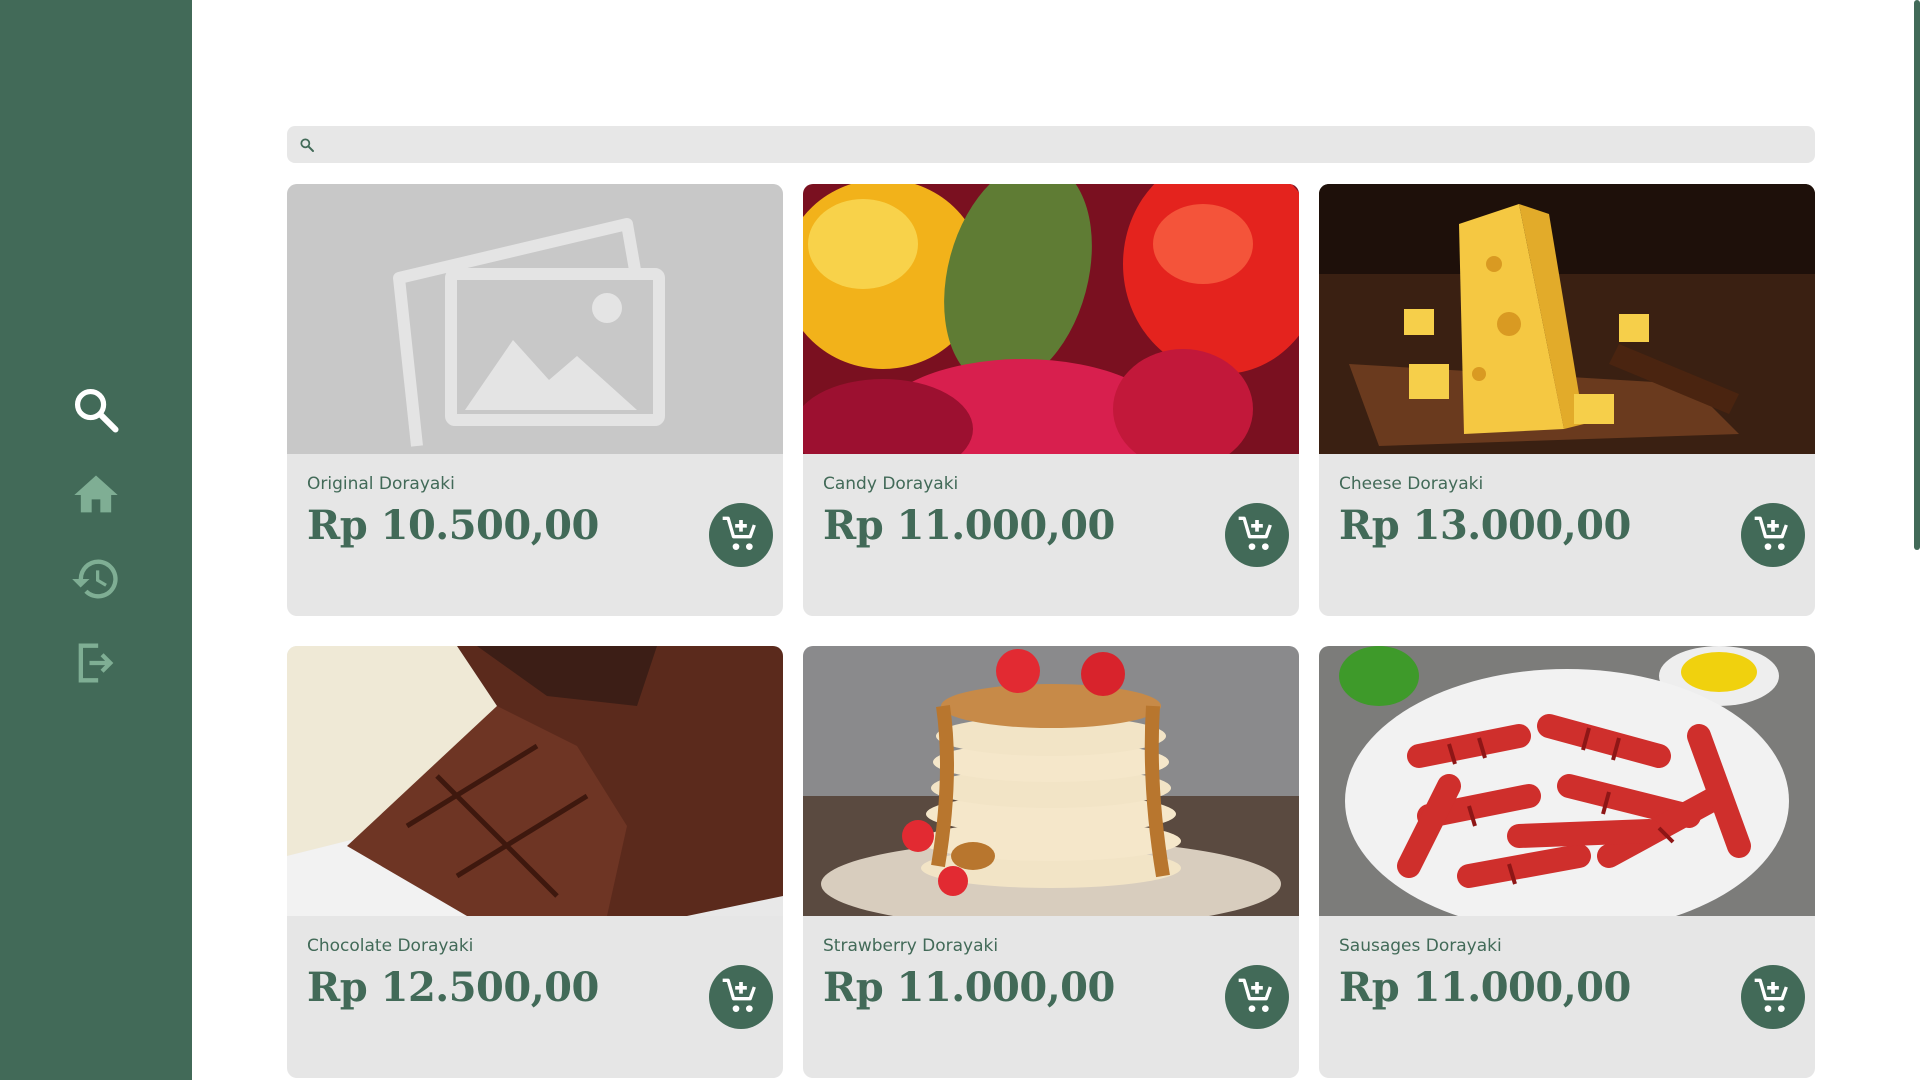 Image resolution: width=1920 pixels, height=1080 pixels. I want to click on scrollbar, so click(1917, 275).